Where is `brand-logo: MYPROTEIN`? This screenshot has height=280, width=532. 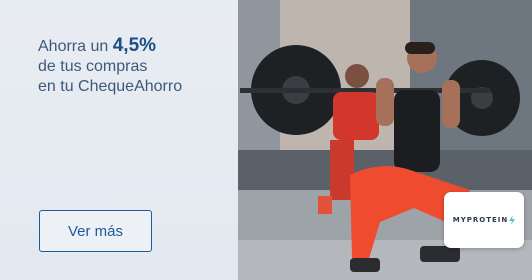
brand-logo: MYPROTEIN is located at coordinates (480, 220).